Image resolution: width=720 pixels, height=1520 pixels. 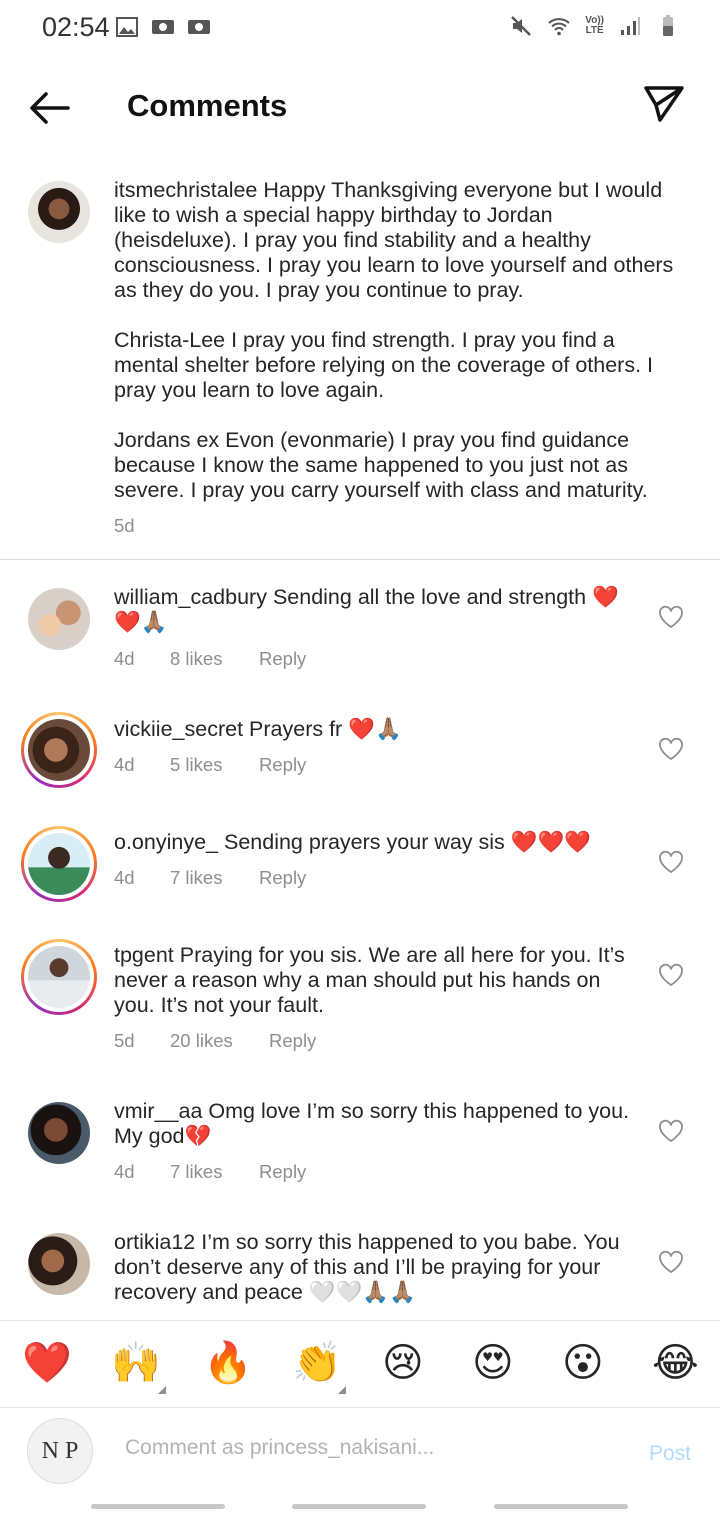 I want to click on comment-composer: N P Post, so click(x=360, y=1453).